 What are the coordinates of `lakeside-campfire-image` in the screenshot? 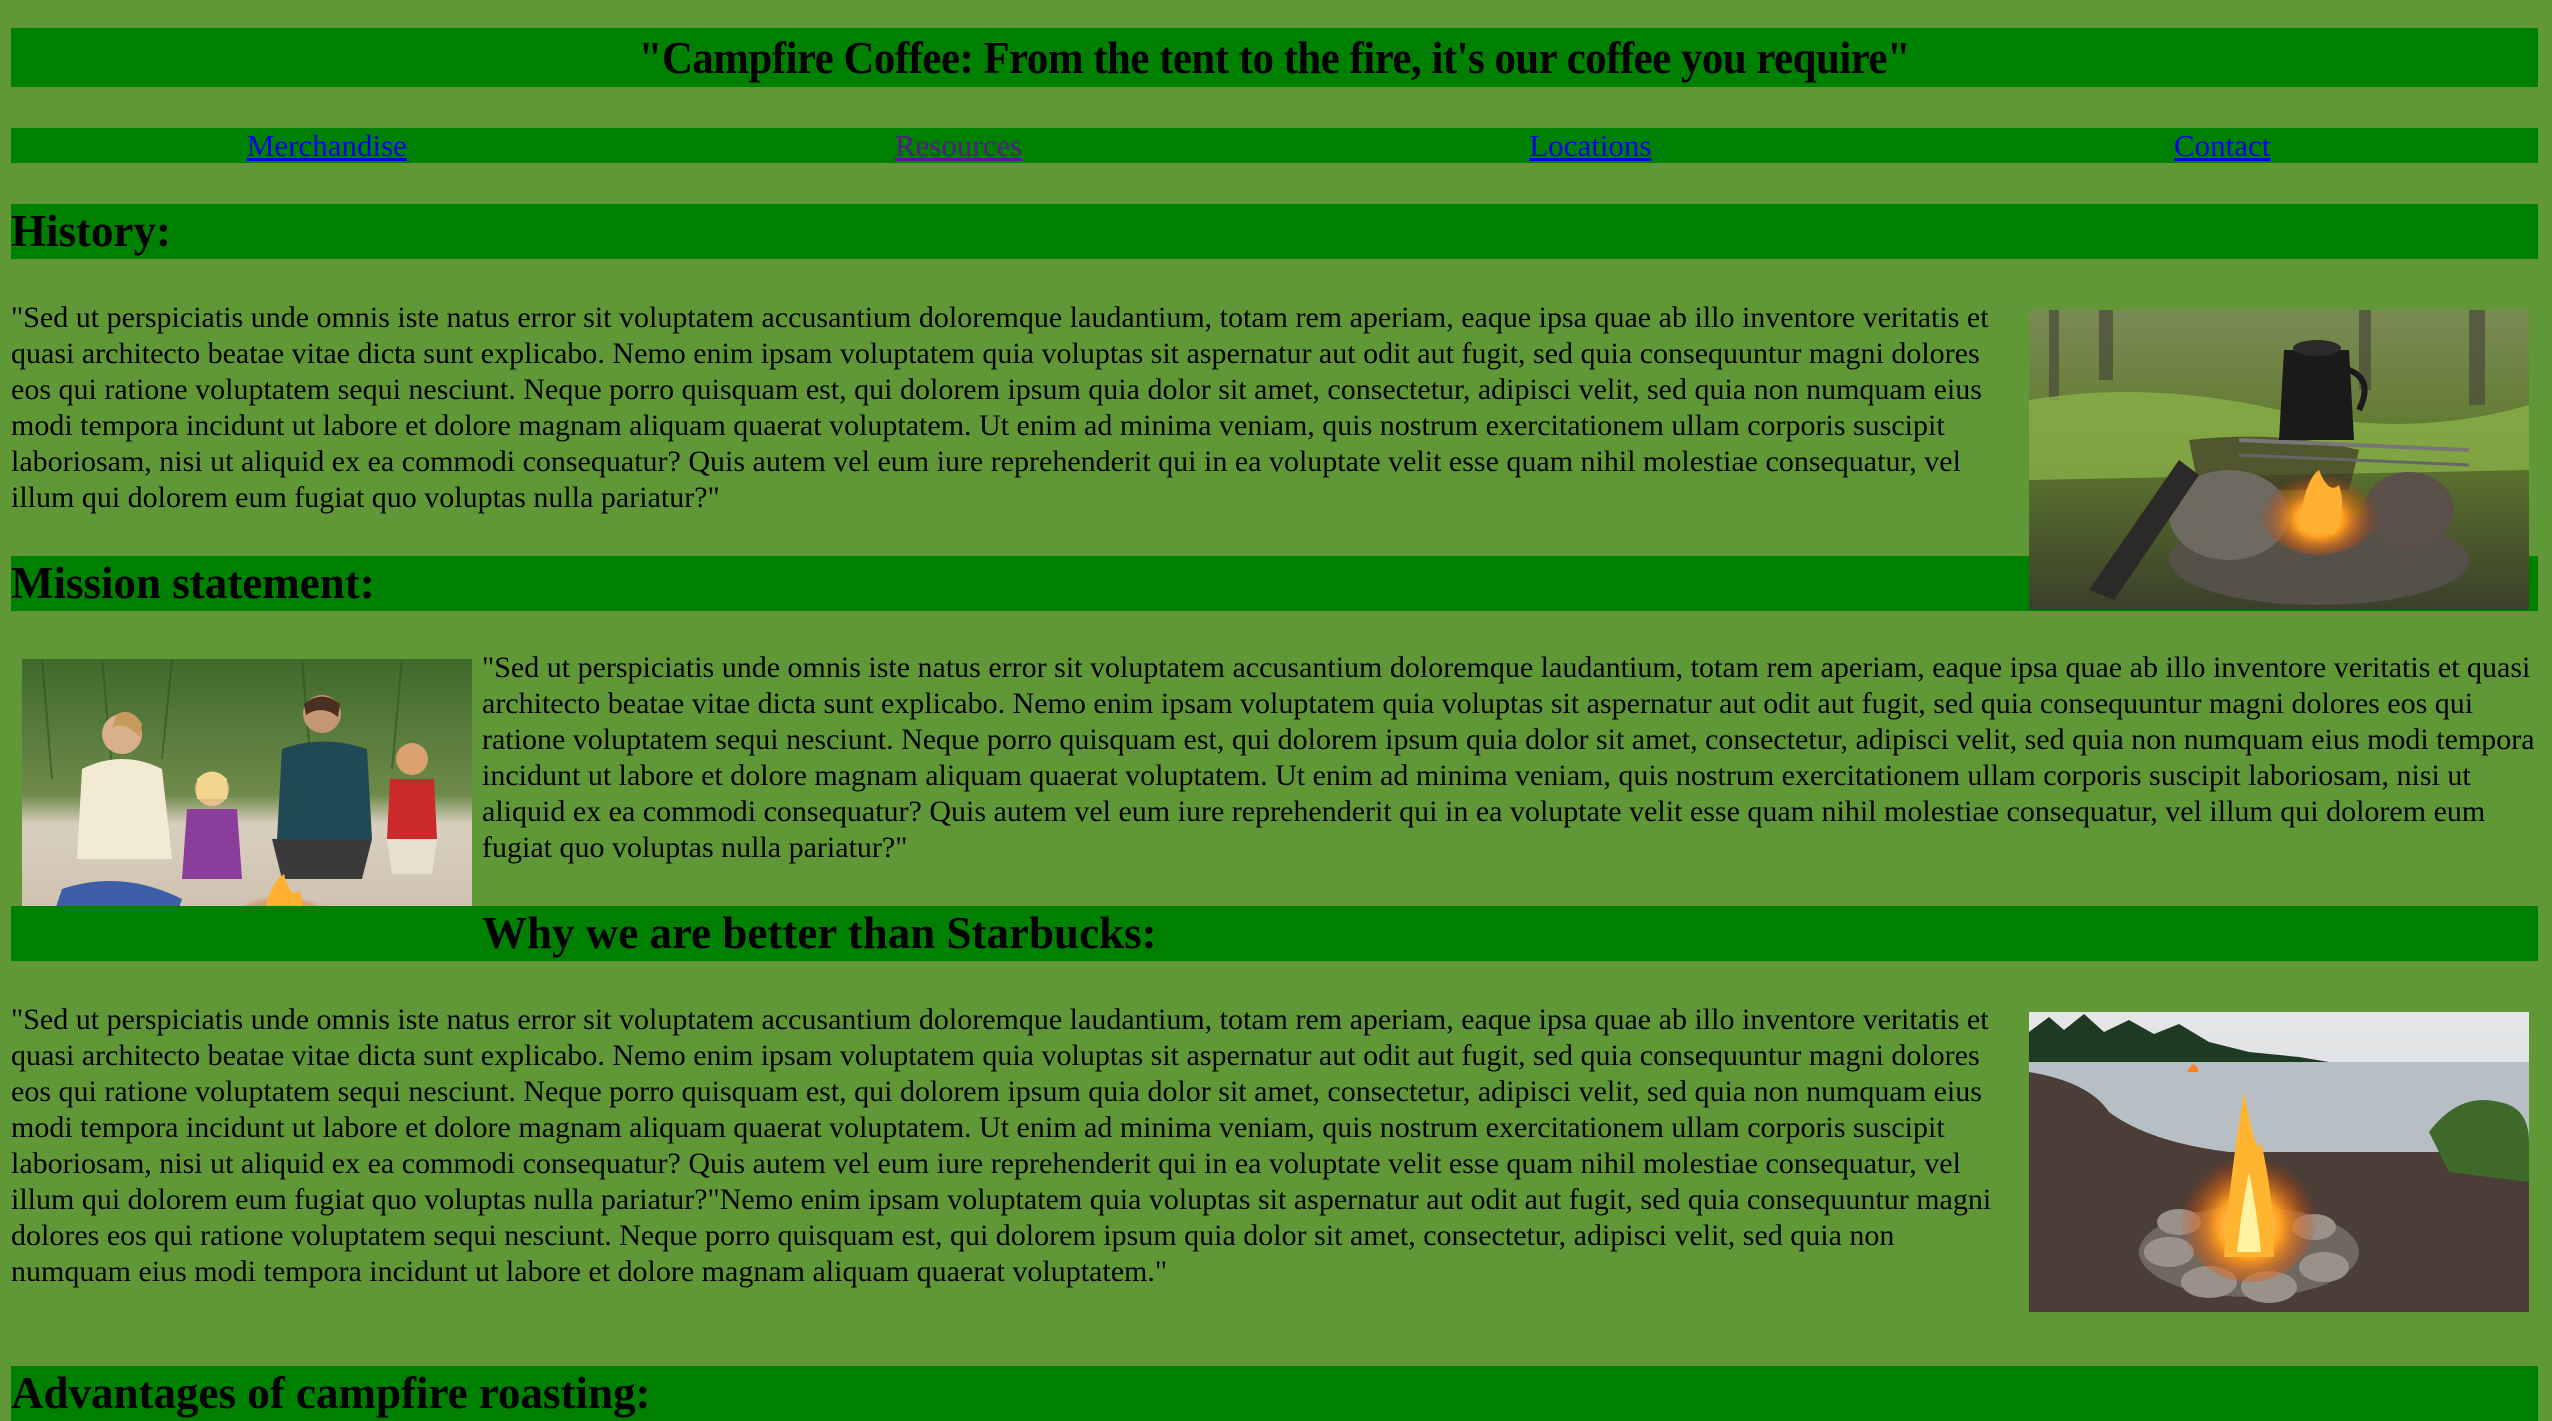 It's located at (2279, 1162).